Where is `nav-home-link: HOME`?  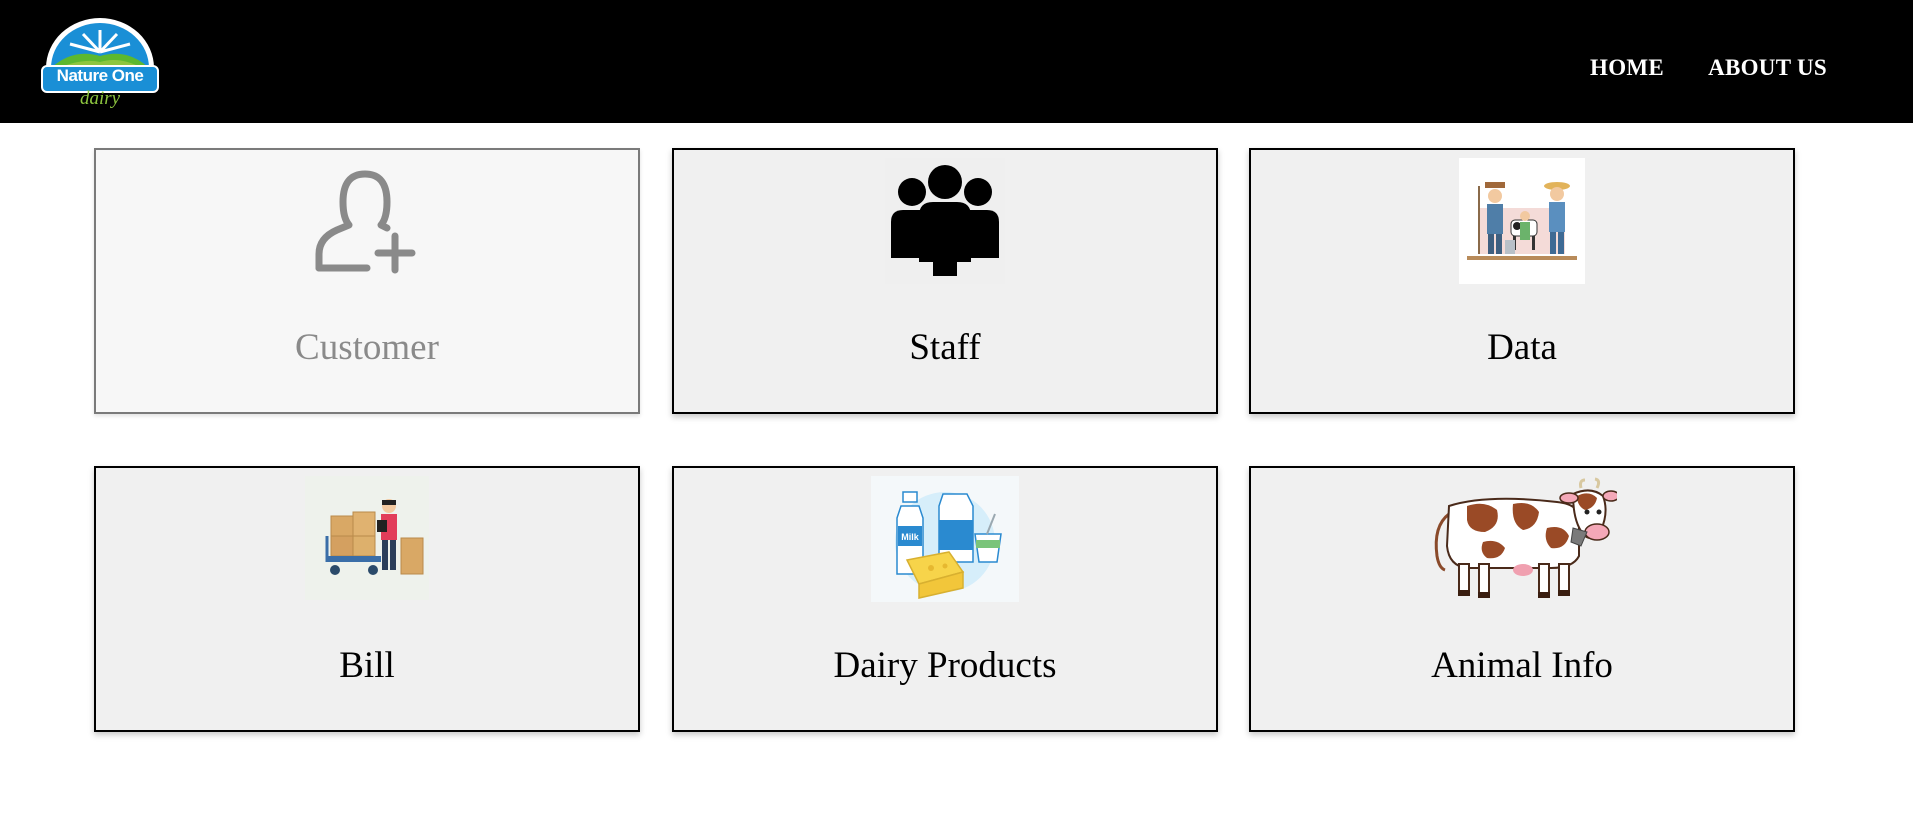
nav-home-link: HOME is located at coordinates (1627, 68).